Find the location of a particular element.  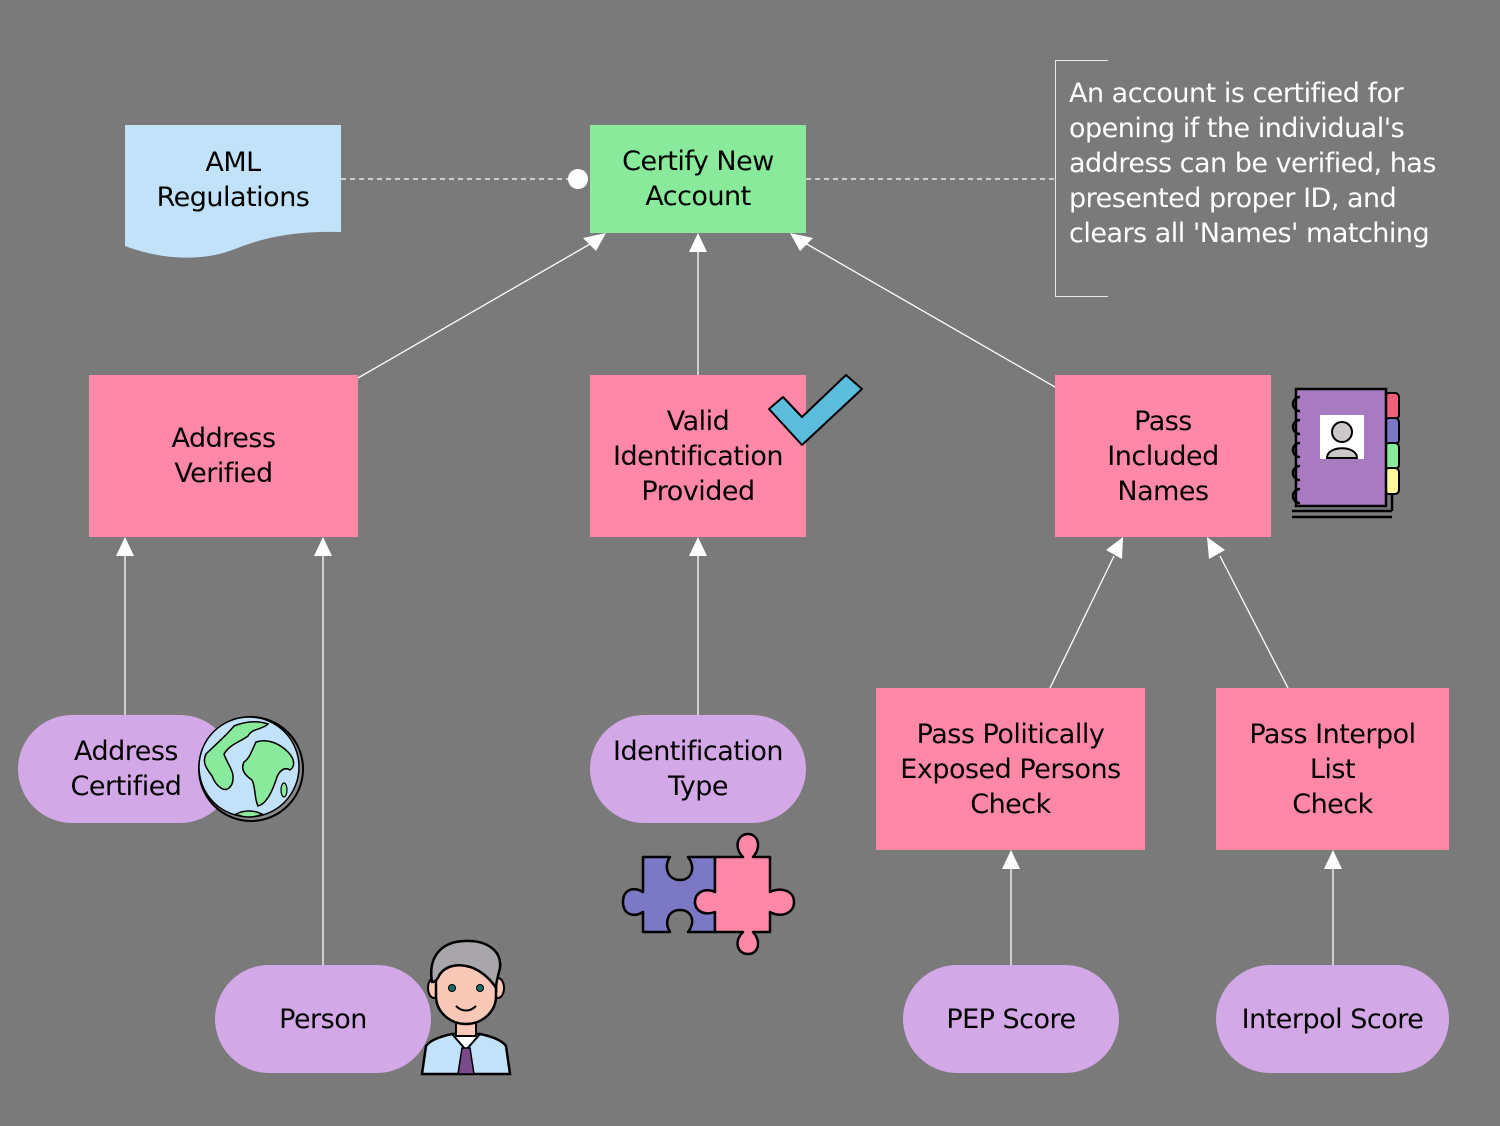

person-avatar-icon is located at coordinates (466, 1007).